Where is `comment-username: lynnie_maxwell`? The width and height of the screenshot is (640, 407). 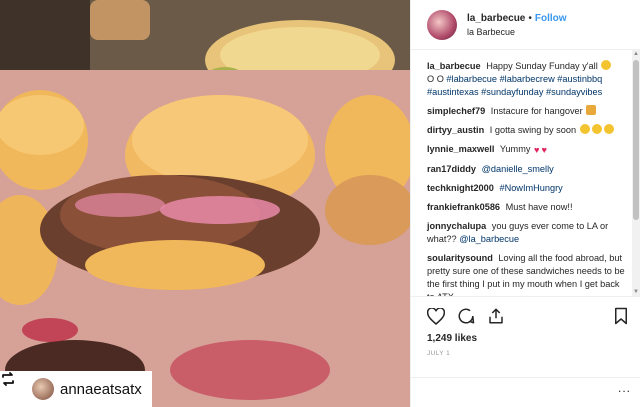 comment-username: lynnie_maxwell is located at coordinates (460, 149).